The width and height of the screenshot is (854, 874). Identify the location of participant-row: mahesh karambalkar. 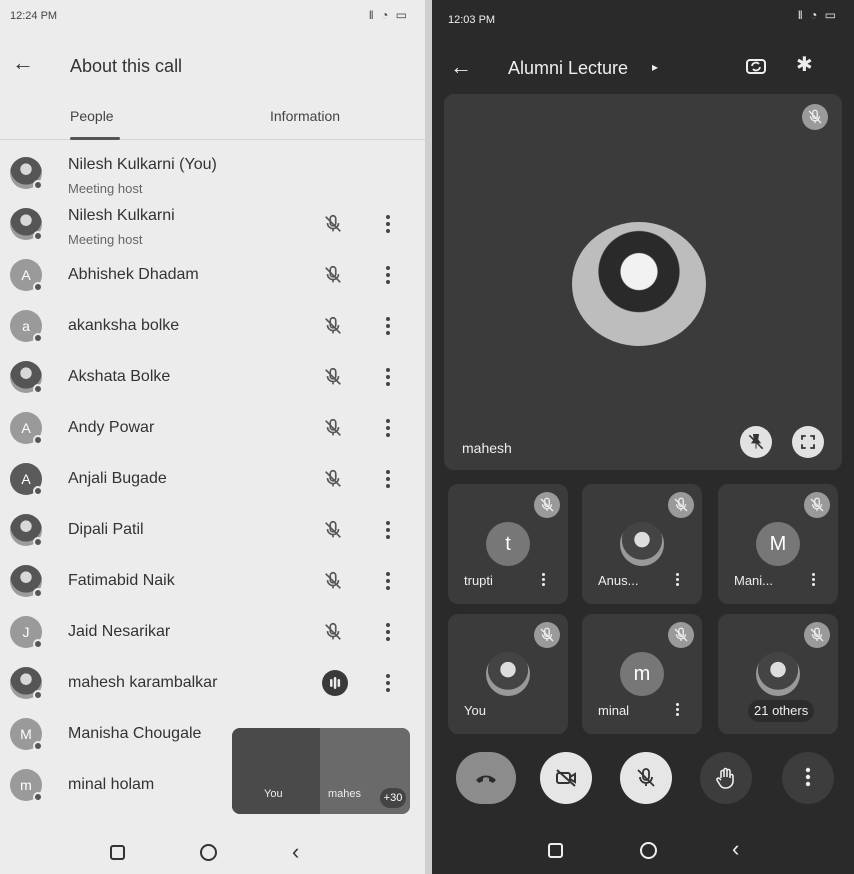
(212, 683).